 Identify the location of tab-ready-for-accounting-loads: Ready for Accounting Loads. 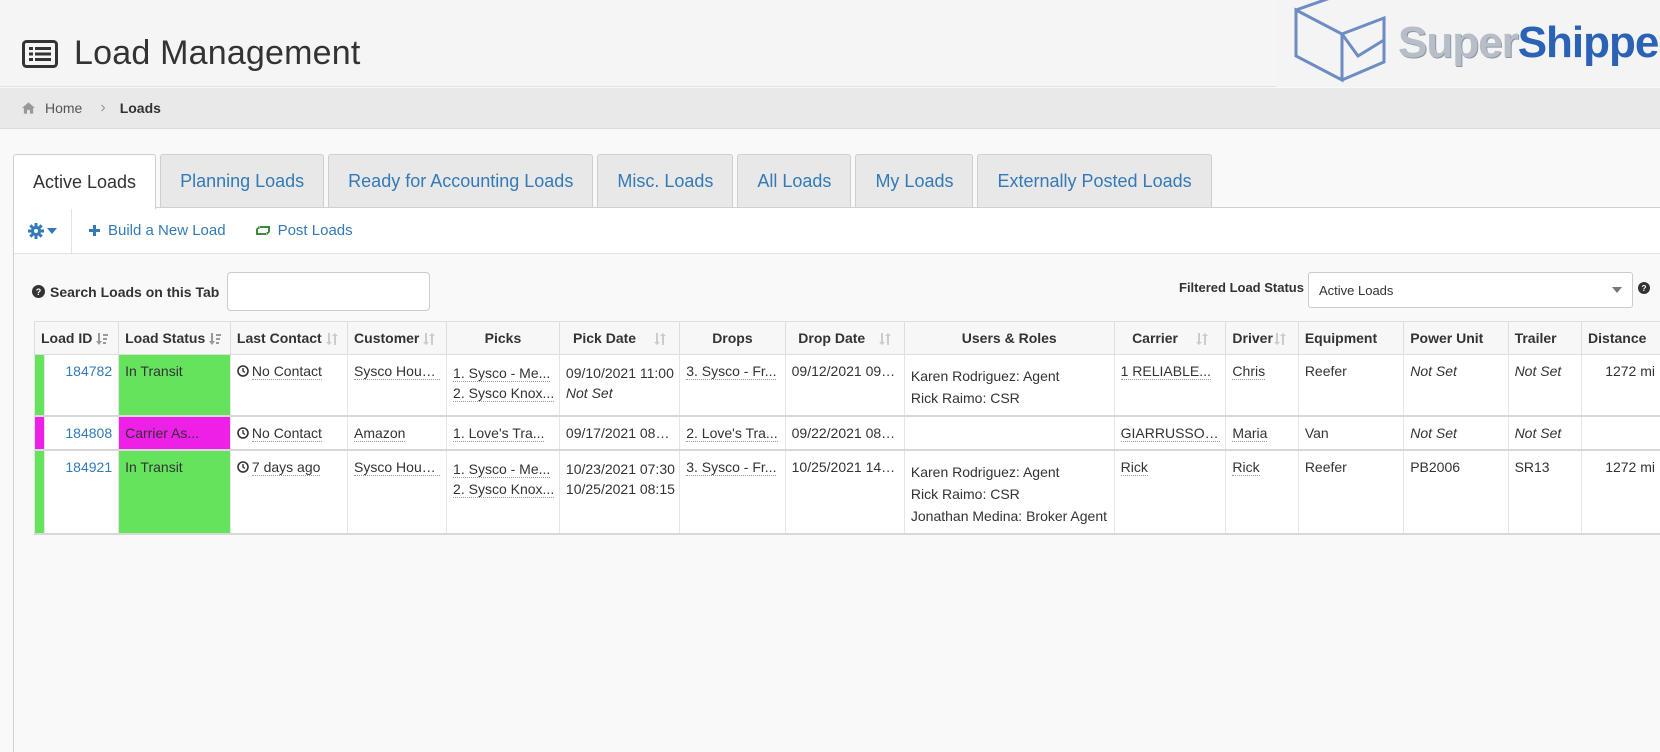
(461, 181).